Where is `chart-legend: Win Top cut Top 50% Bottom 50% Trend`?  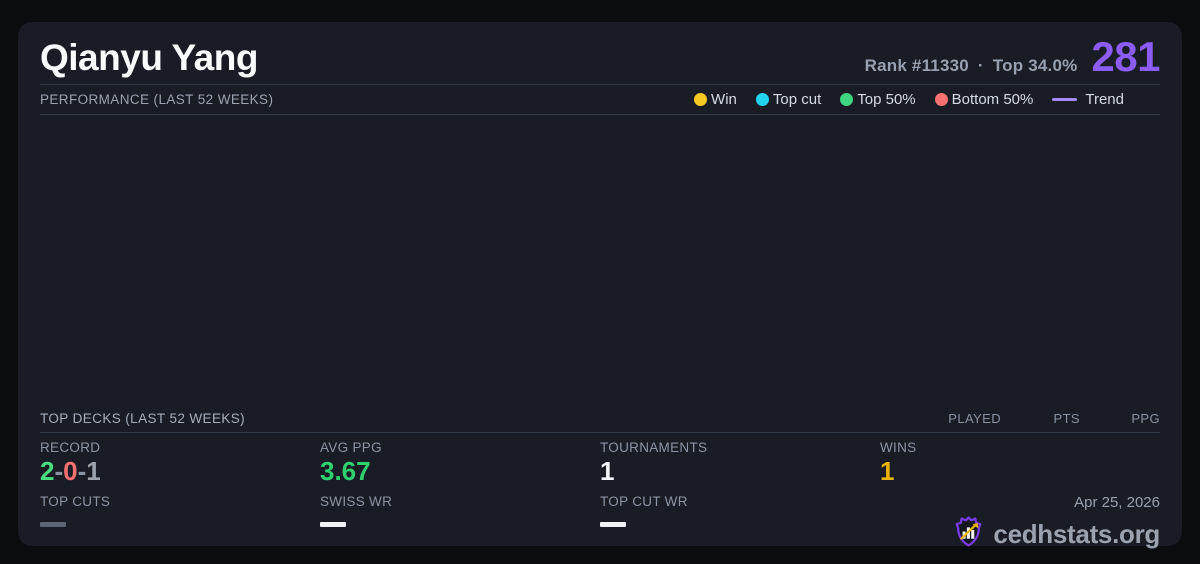
chart-legend: Win Top cut Top 50% Bottom 50% Trend is located at coordinates (909, 99).